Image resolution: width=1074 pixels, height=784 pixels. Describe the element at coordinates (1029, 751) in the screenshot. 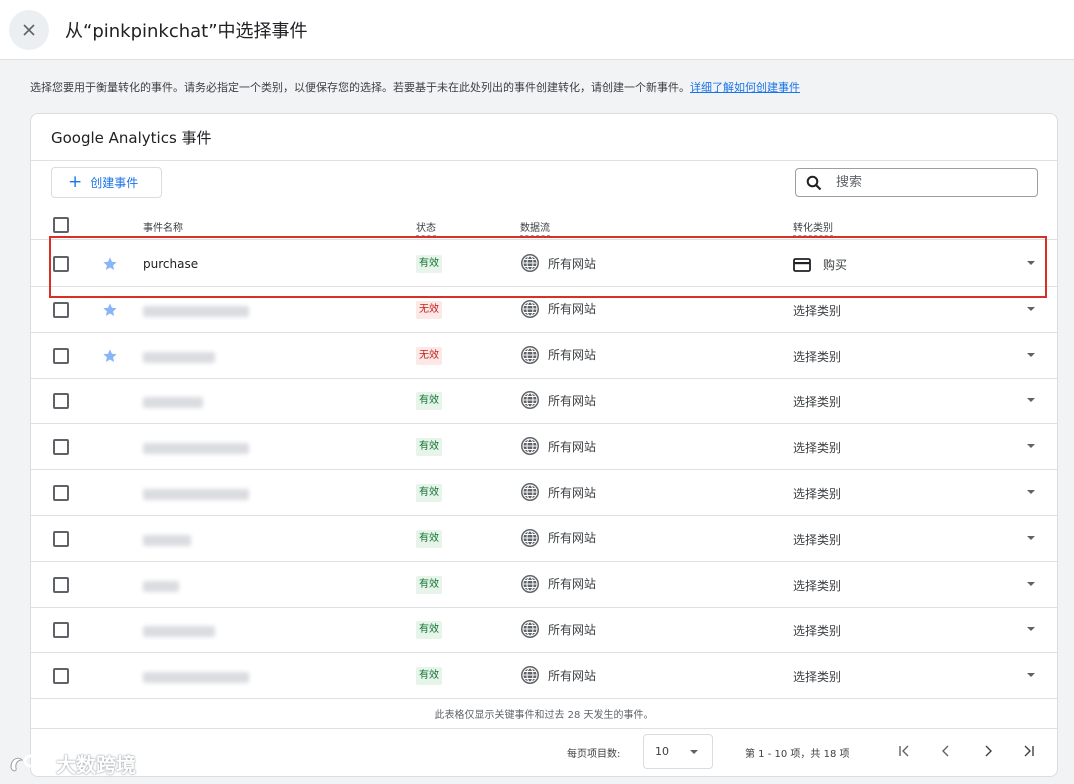

I see `last-page-icon` at that location.